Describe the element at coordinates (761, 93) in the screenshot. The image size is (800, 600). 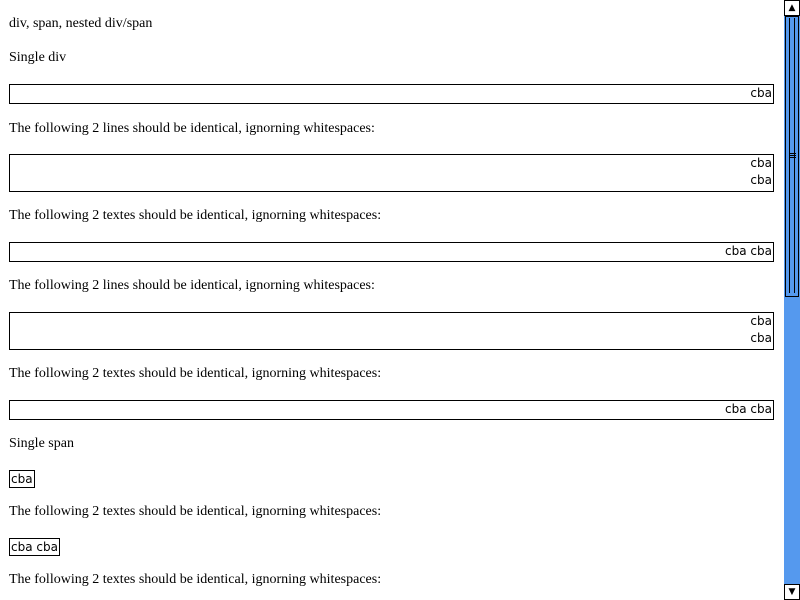
I see `single-div-text: cba` at that location.